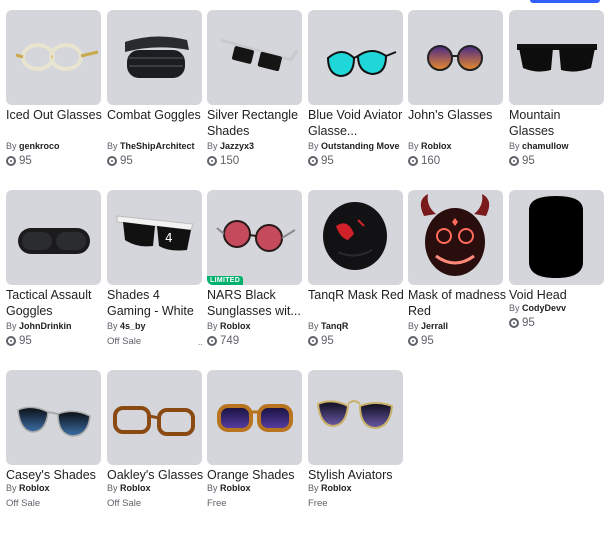  Describe the element at coordinates (225, 280) in the screenshot. I see `limited-badge: LIMITED` at that location.